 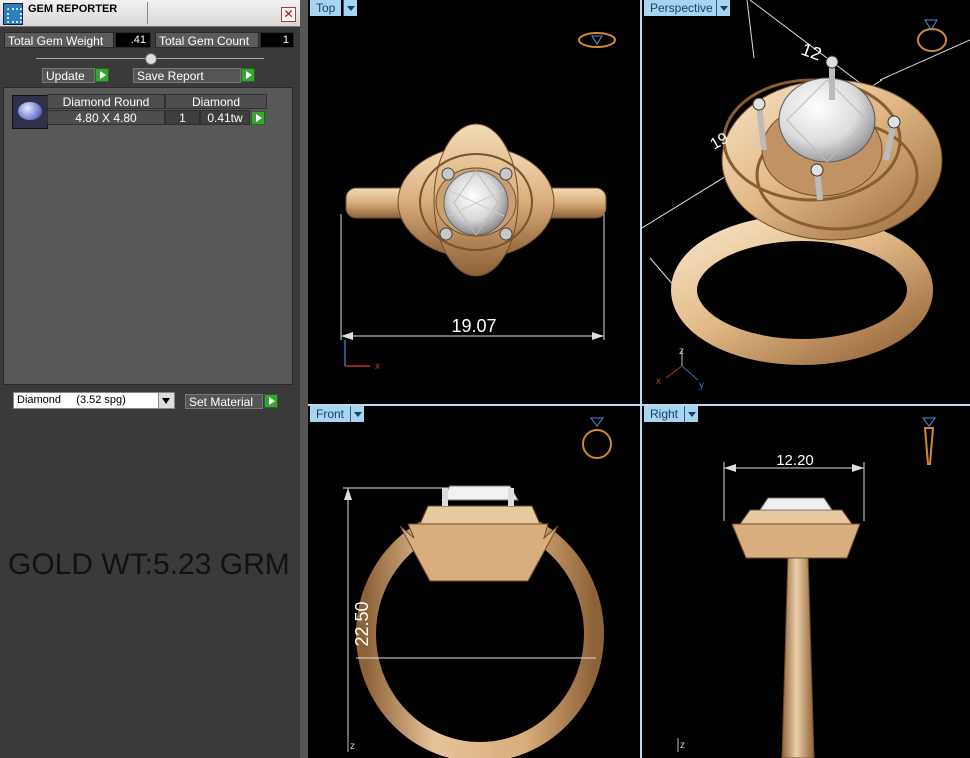 I want to click on viewport-right-menu-icon, so click(x=691, y=414).